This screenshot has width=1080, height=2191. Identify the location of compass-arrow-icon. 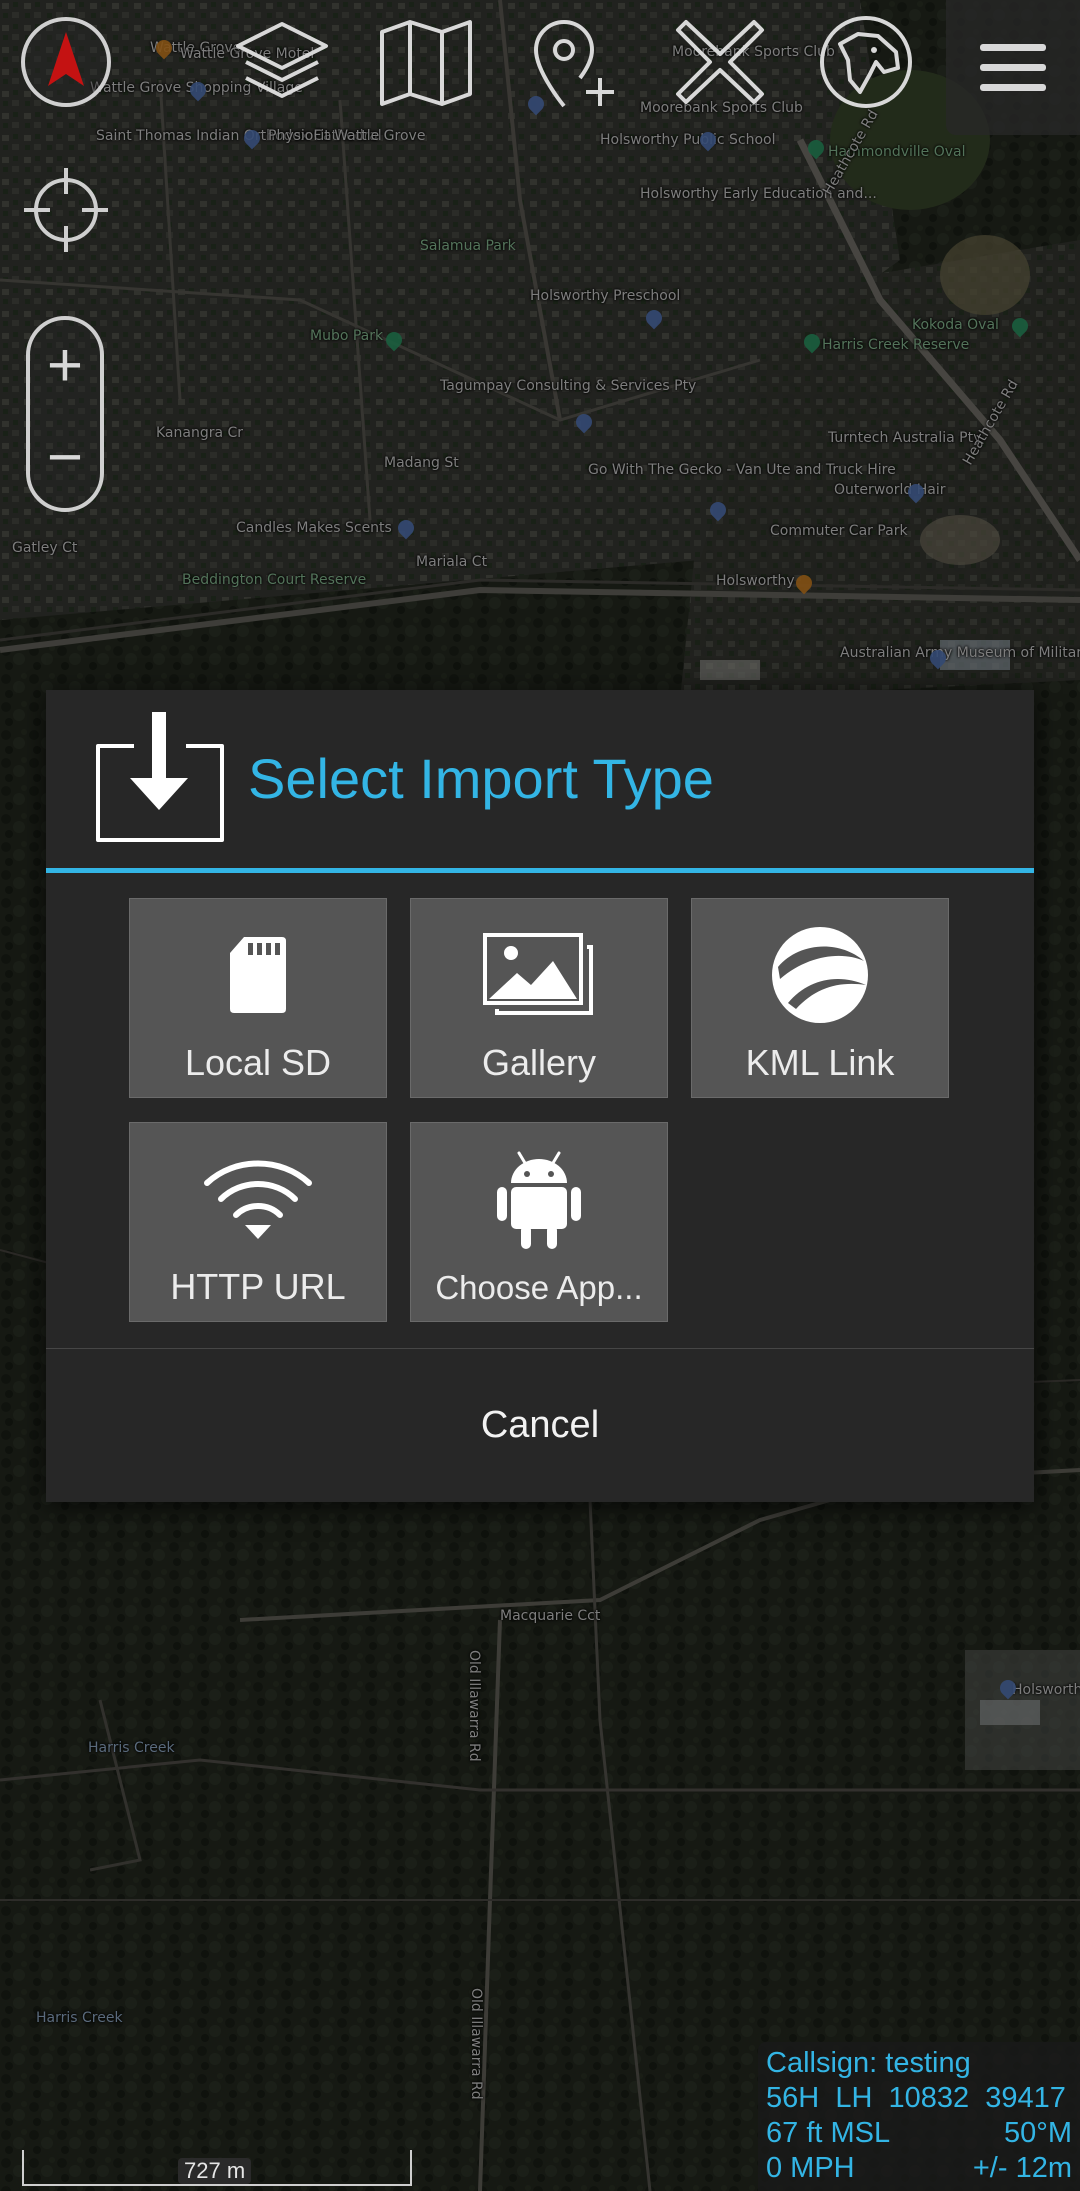
(66, 62).